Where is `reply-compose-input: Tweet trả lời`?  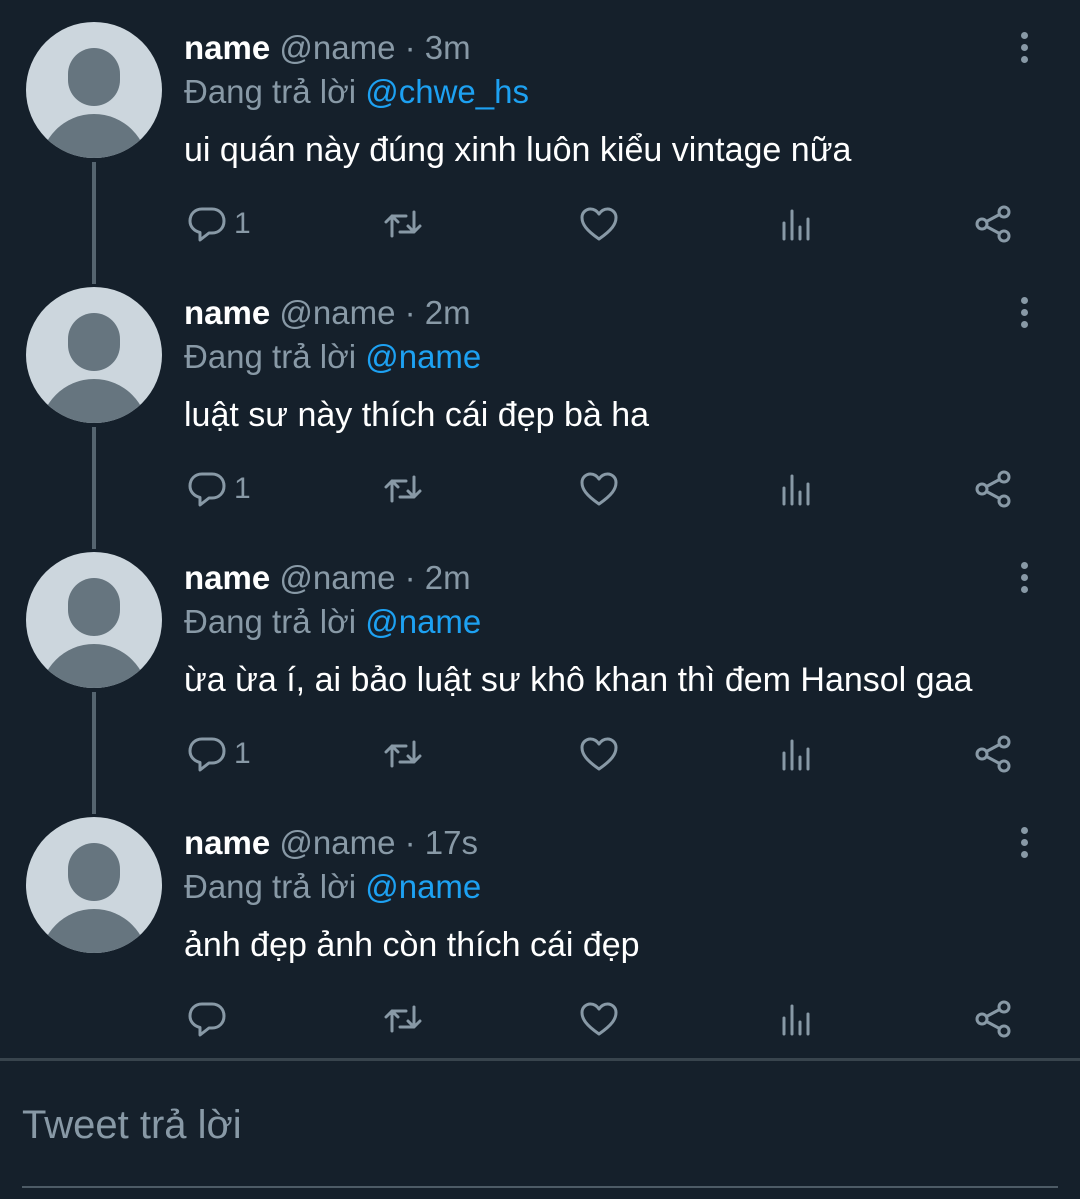
reply-compose-input: Tweet trả lời is located at coordinates (540, 1126).